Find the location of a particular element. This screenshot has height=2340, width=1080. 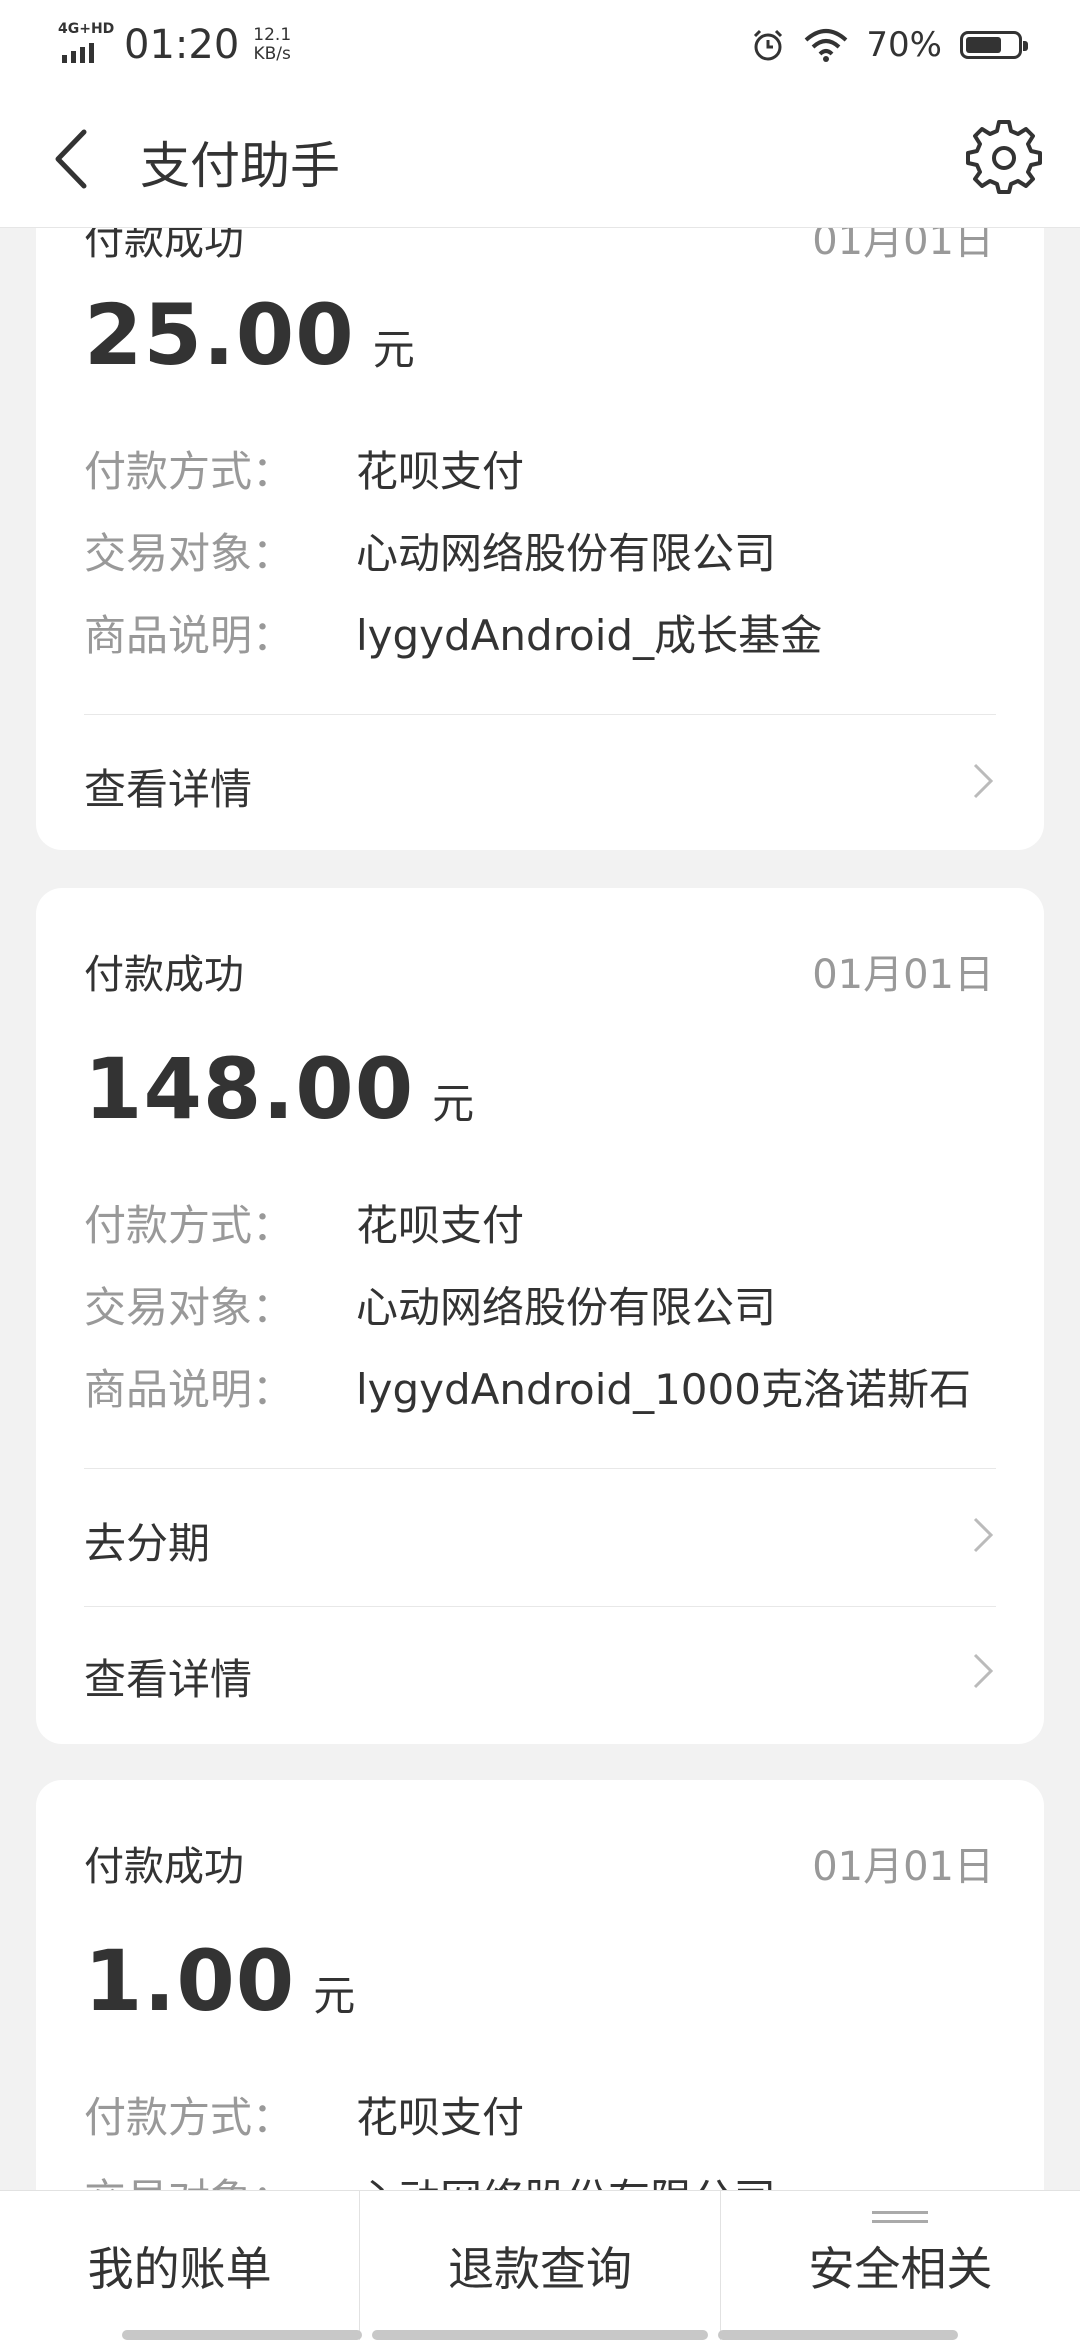

battery-icon is located at coordinates (994, 45).